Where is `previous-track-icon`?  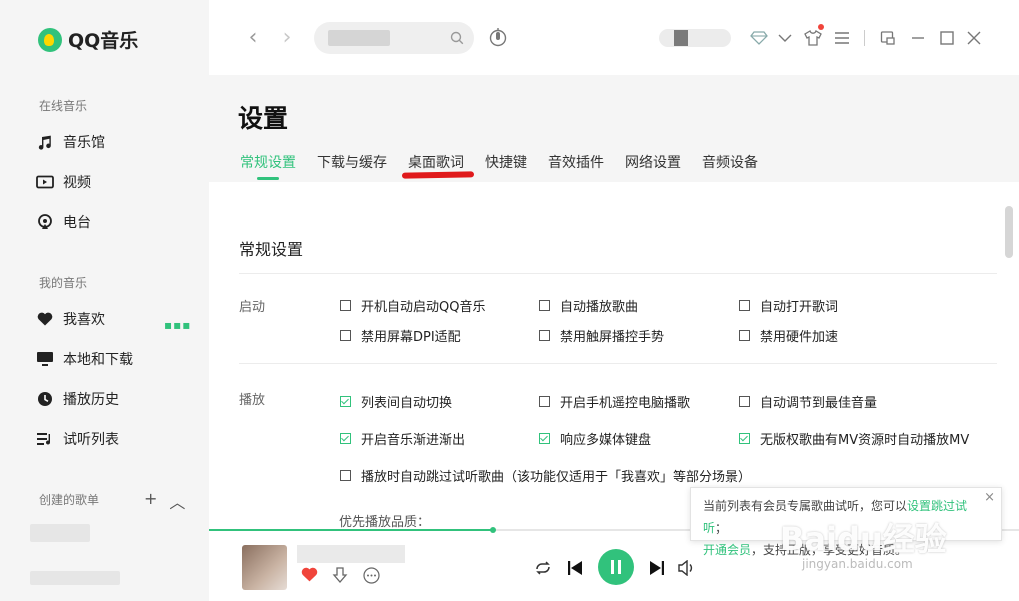
previous-track-icon is located at coordinates (575, 568).